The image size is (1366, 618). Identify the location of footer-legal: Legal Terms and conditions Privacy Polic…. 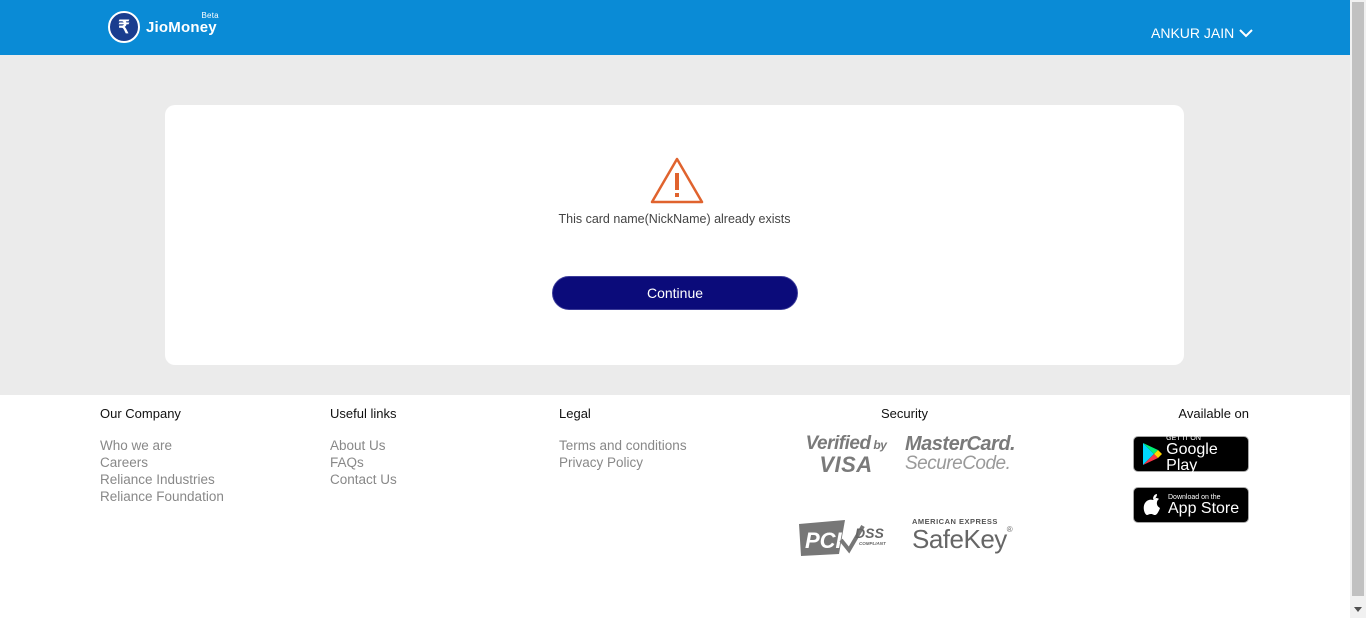
(623, 438).